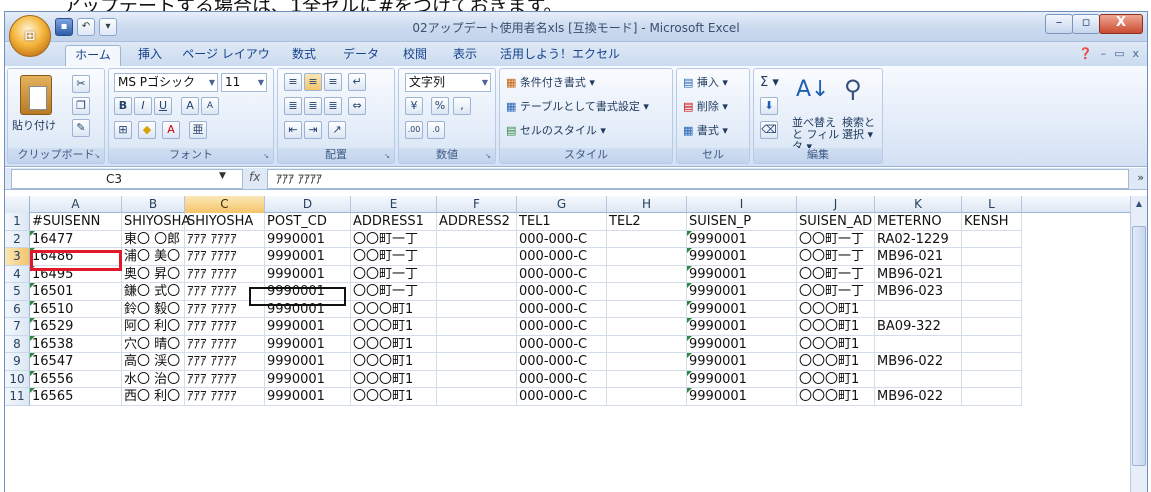 This screenshot has width=1151, height=492. Describe the element at coordinates (742, 204) in the screenshot. I see `column-header-i: I` at that location.